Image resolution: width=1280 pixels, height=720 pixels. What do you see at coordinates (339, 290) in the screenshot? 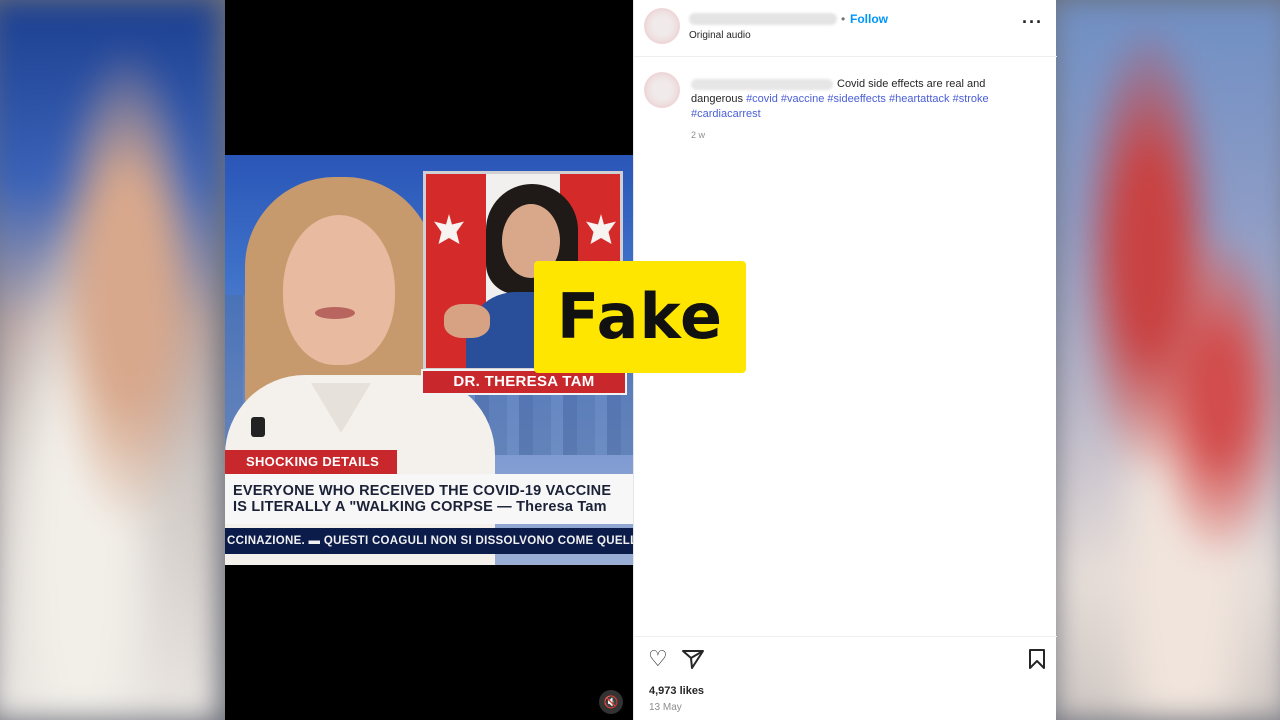
I see `anchor-face` at bounding box center [339, 290].